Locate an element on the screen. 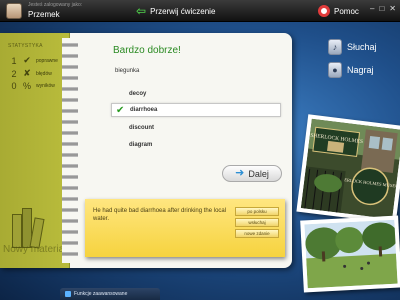  stat-errors-count: 2 is located at coordinates (14, 73).